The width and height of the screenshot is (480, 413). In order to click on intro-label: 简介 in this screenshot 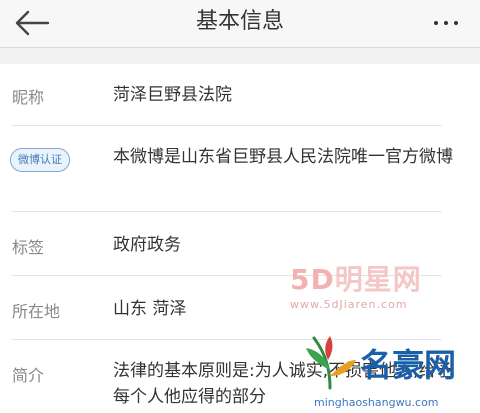, I will do `click(28, 375)`.